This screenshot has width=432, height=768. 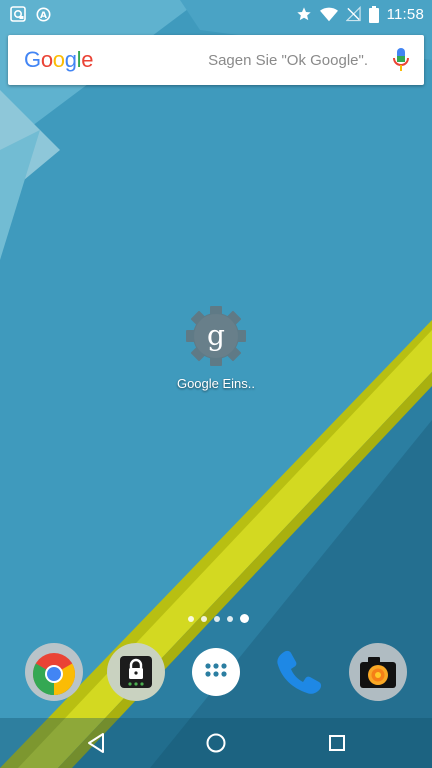 I want to click on dock-lock-app, so click(x=136, y=672).